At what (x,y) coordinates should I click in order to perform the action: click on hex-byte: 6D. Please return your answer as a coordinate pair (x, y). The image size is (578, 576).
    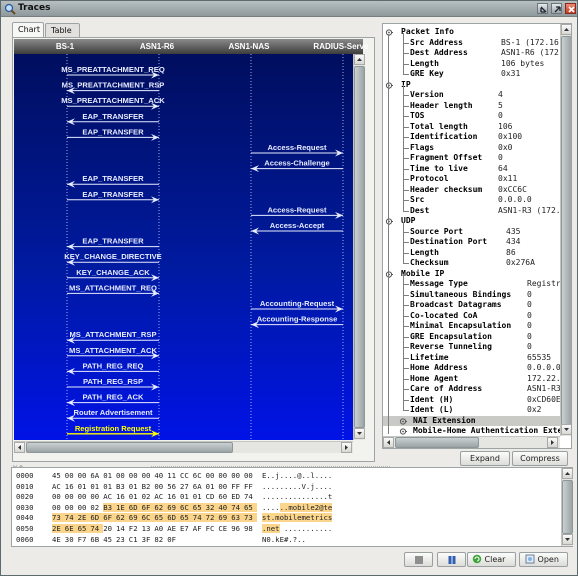
    Looking at the image, I should click on (97, 518).